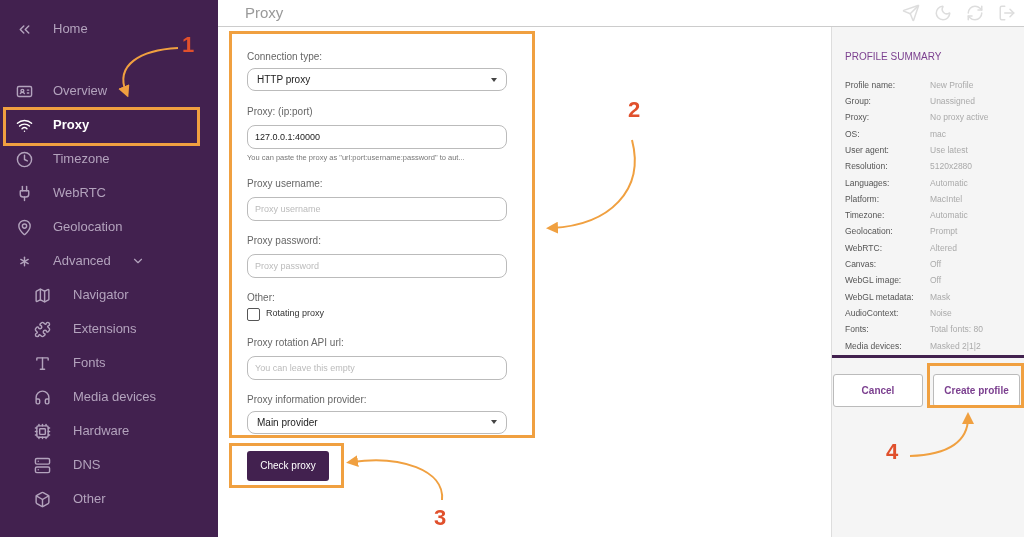 The width and height of the screenshot is (1024, 537). I want to click on summary-value: Altered, so click(943, 248).